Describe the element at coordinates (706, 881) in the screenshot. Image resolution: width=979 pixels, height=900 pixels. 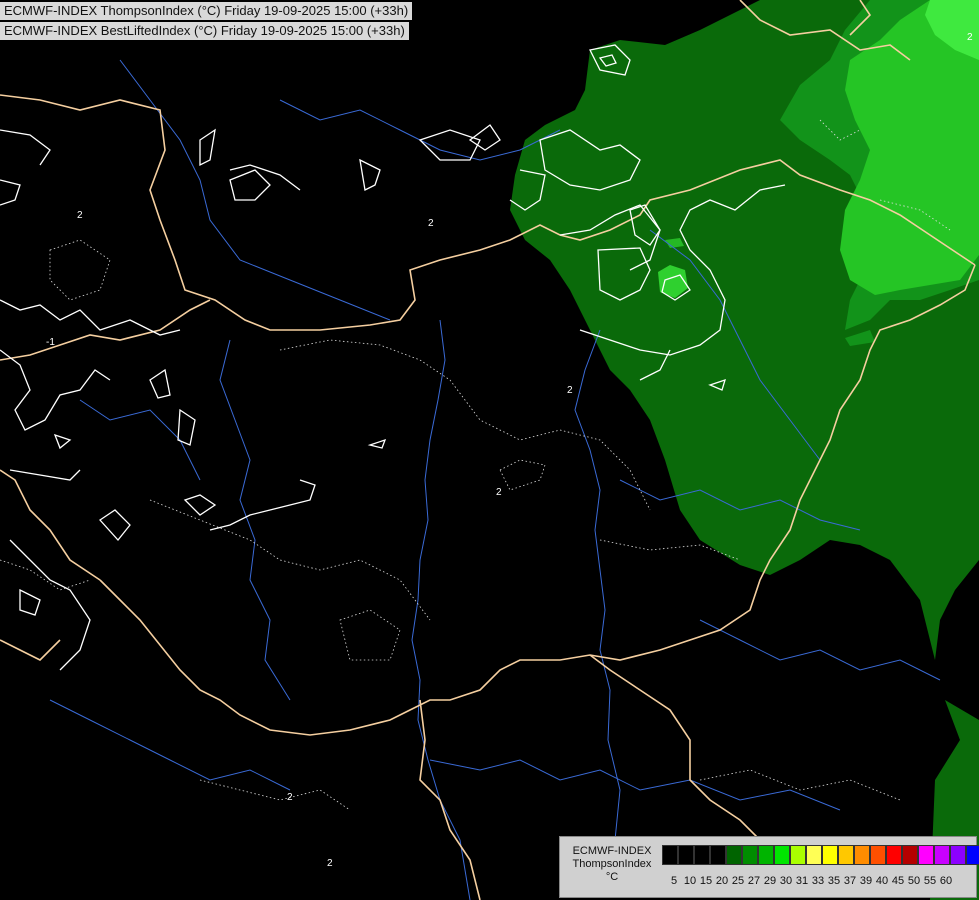
I see `legend-tick: 15` at that location.